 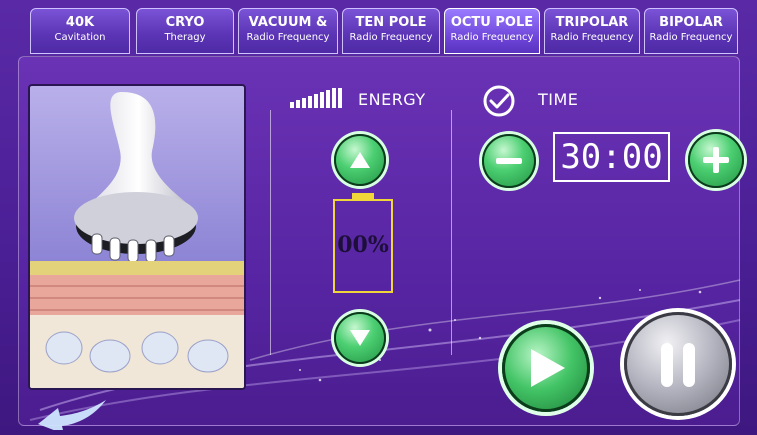 I want to click on energy-up-button, so click(x=360, y=160).